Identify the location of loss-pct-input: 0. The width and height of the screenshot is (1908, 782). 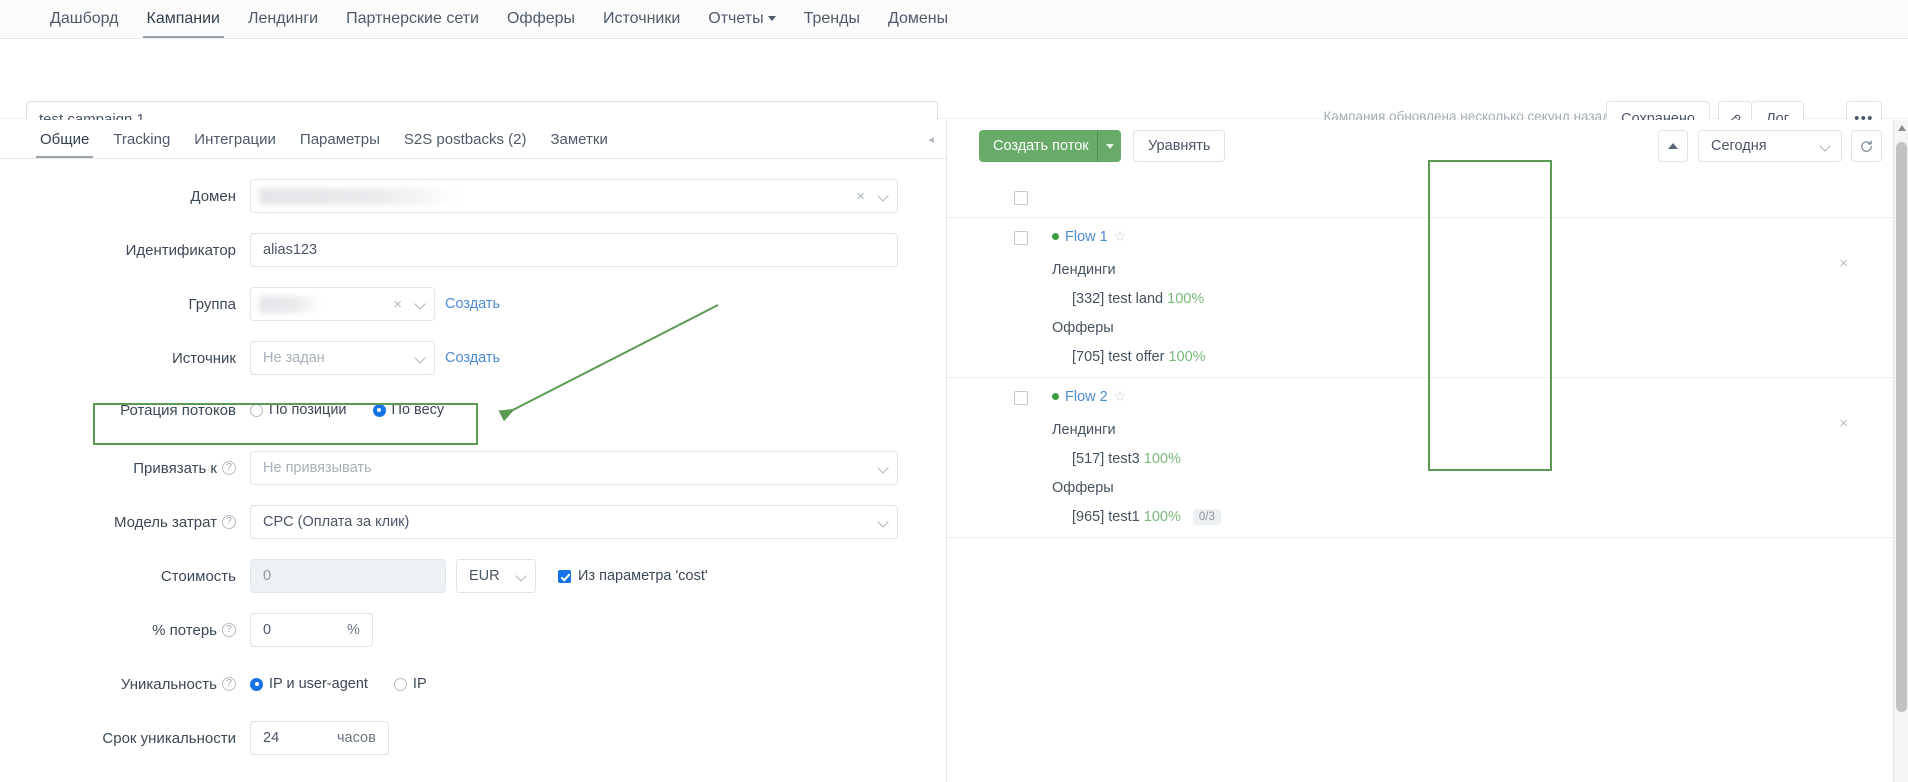
(292, 630).